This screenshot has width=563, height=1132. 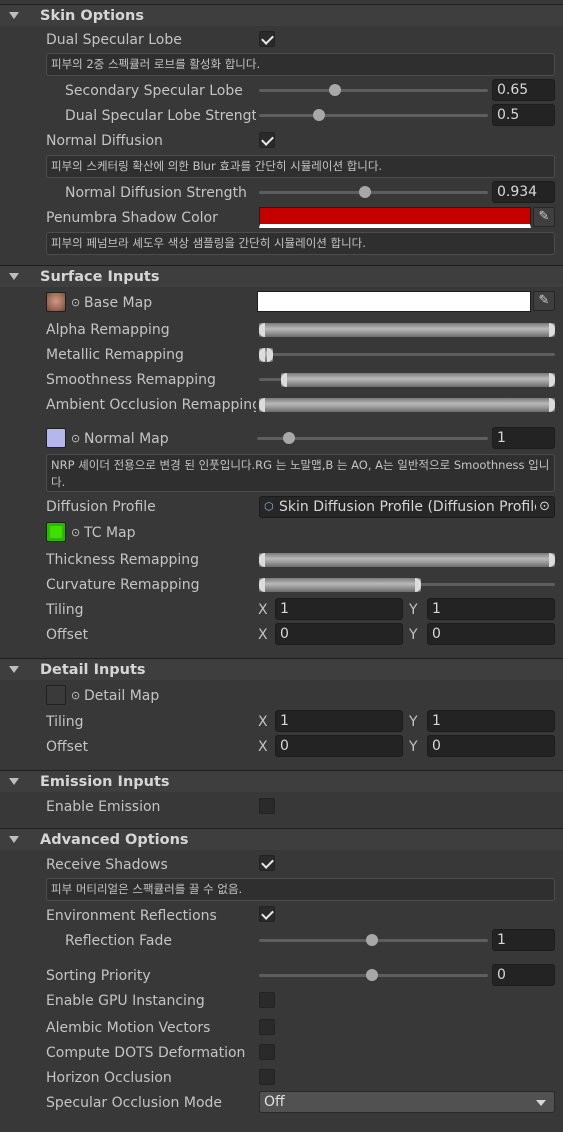 I want to click on alembic-motion-vectors-checkbox, so click(x=267, y=1027).